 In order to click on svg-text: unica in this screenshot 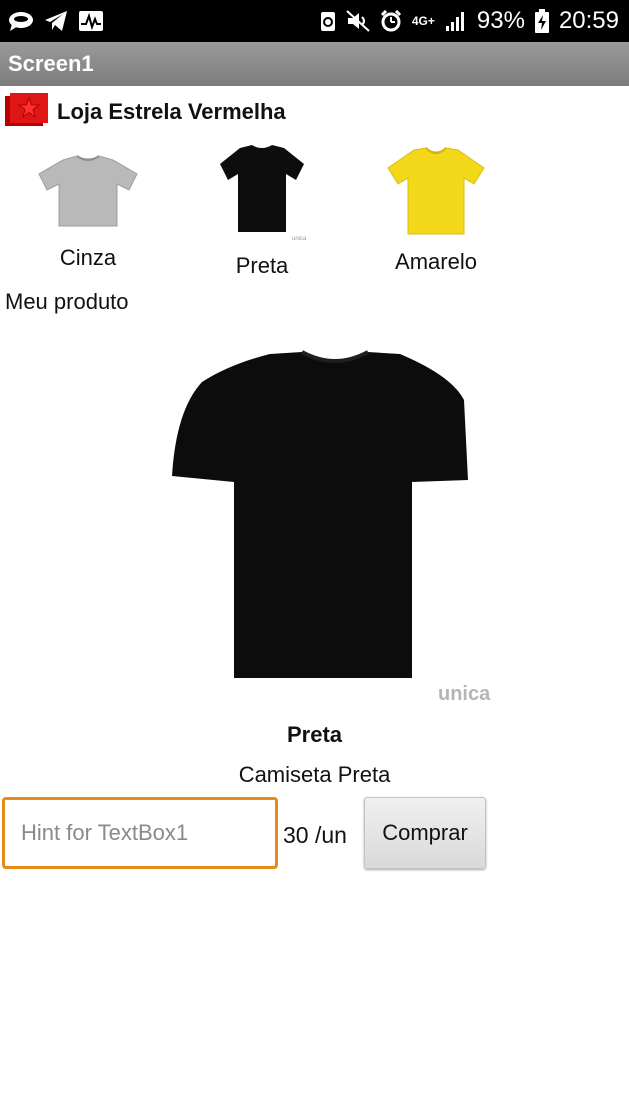, I will do `click(299, 239)`.